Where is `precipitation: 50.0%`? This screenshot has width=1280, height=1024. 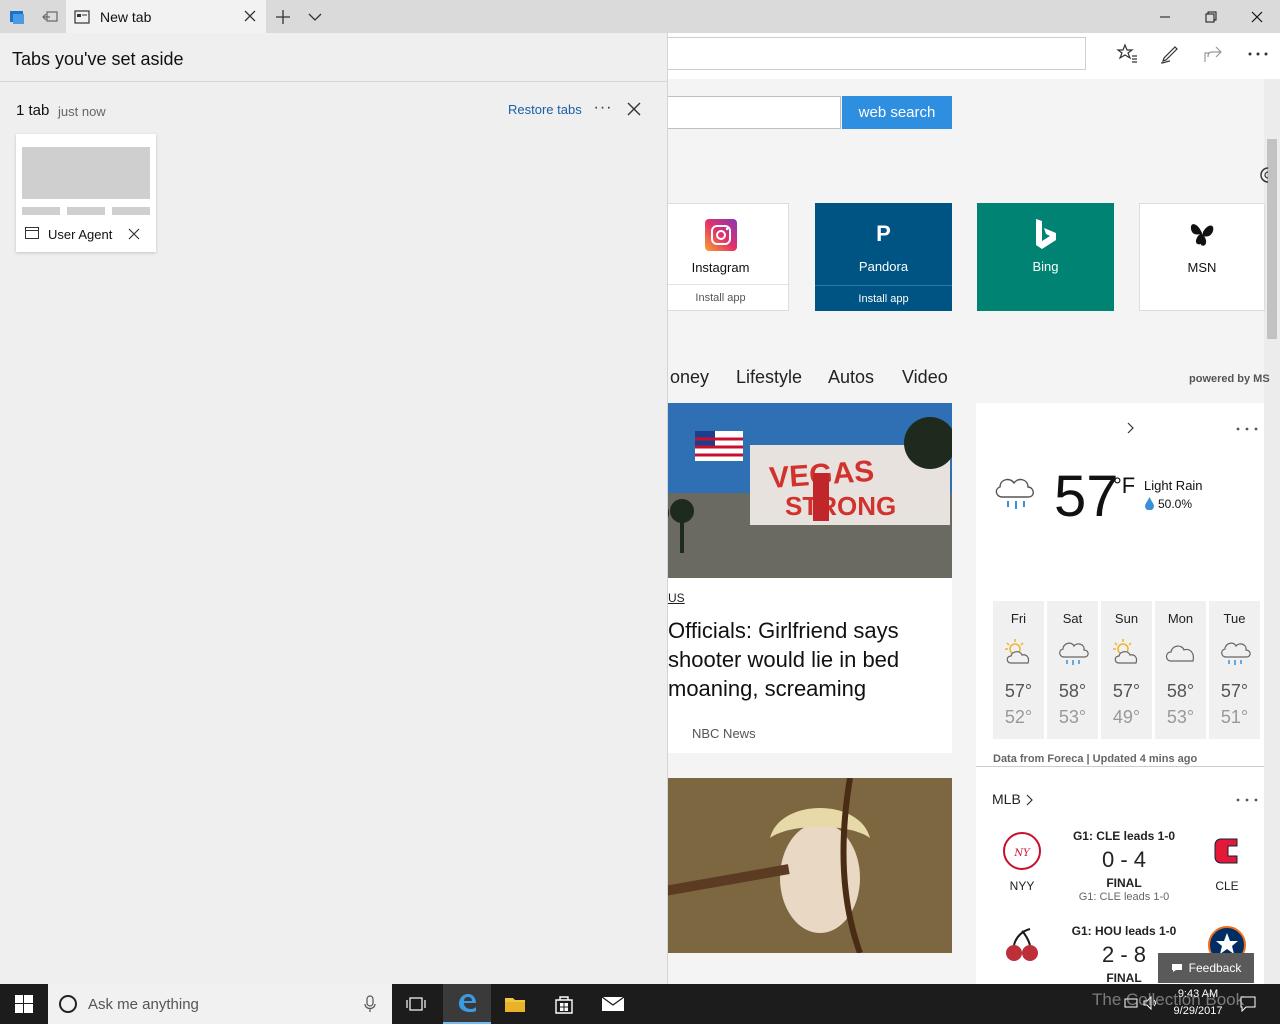 precipitation: 50.0% is located at coordinates (1175, 504).